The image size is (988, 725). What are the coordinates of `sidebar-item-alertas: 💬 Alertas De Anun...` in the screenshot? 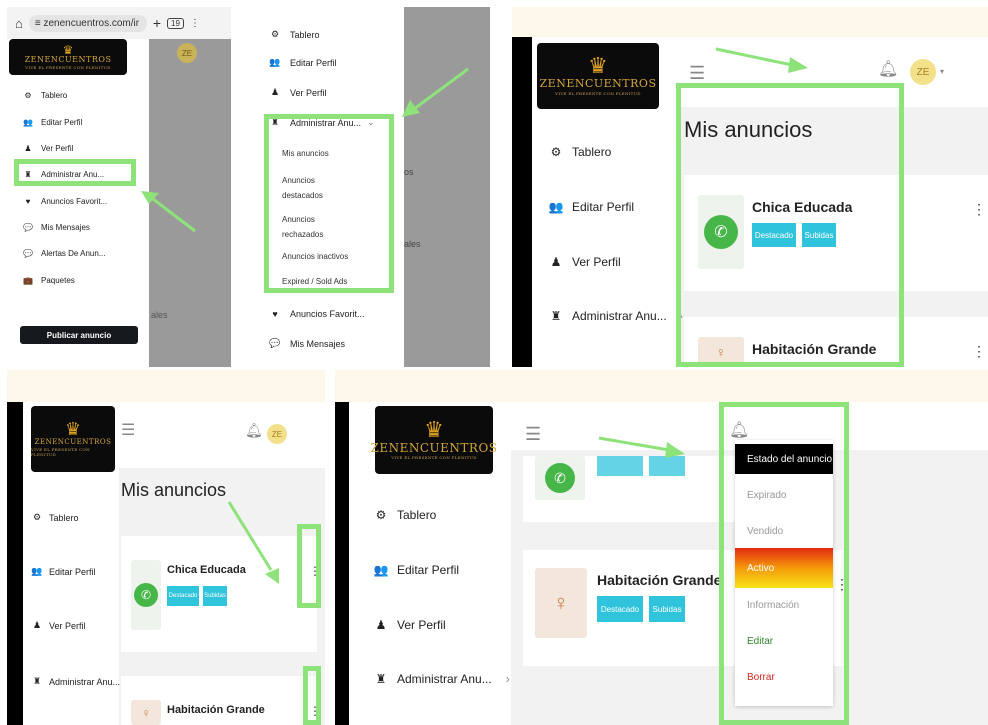 It's located at (63, 253).